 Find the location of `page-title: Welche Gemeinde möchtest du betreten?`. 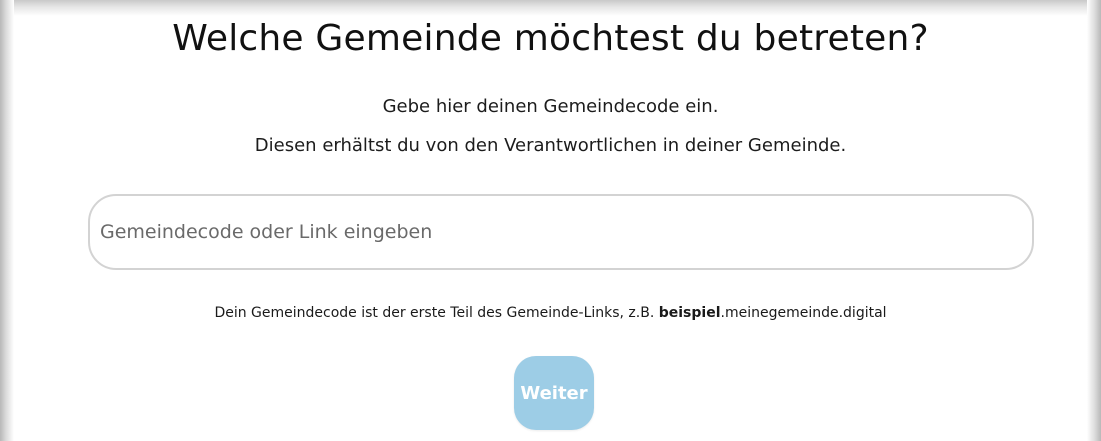

page-title: Welche Gemeinde möchtest du betreten? is located at coordinates (550, 38).